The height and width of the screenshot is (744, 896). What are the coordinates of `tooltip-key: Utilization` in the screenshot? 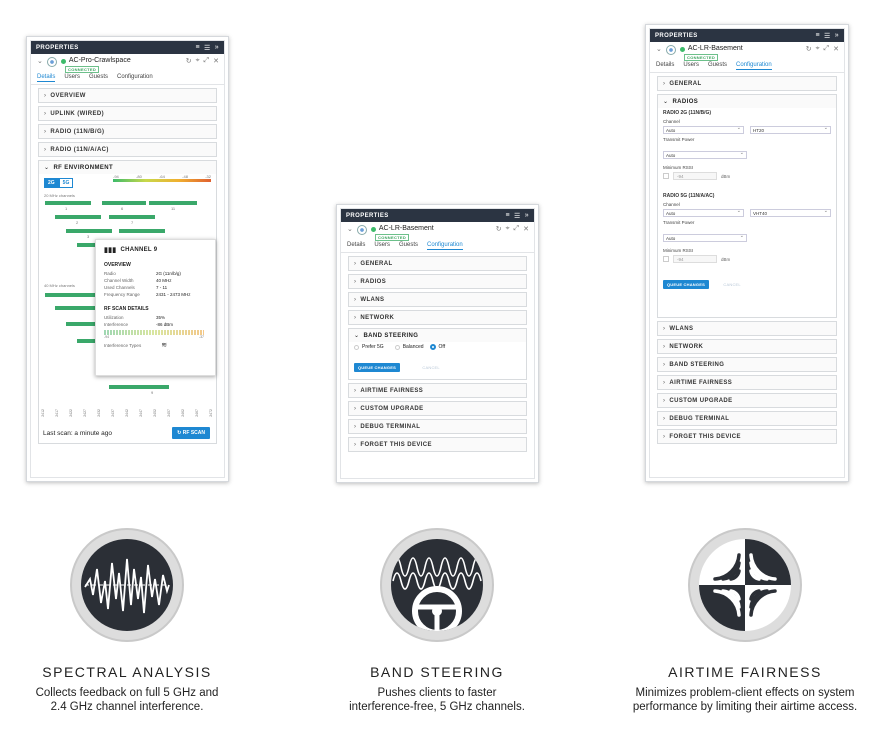 It's located at (114, 317).